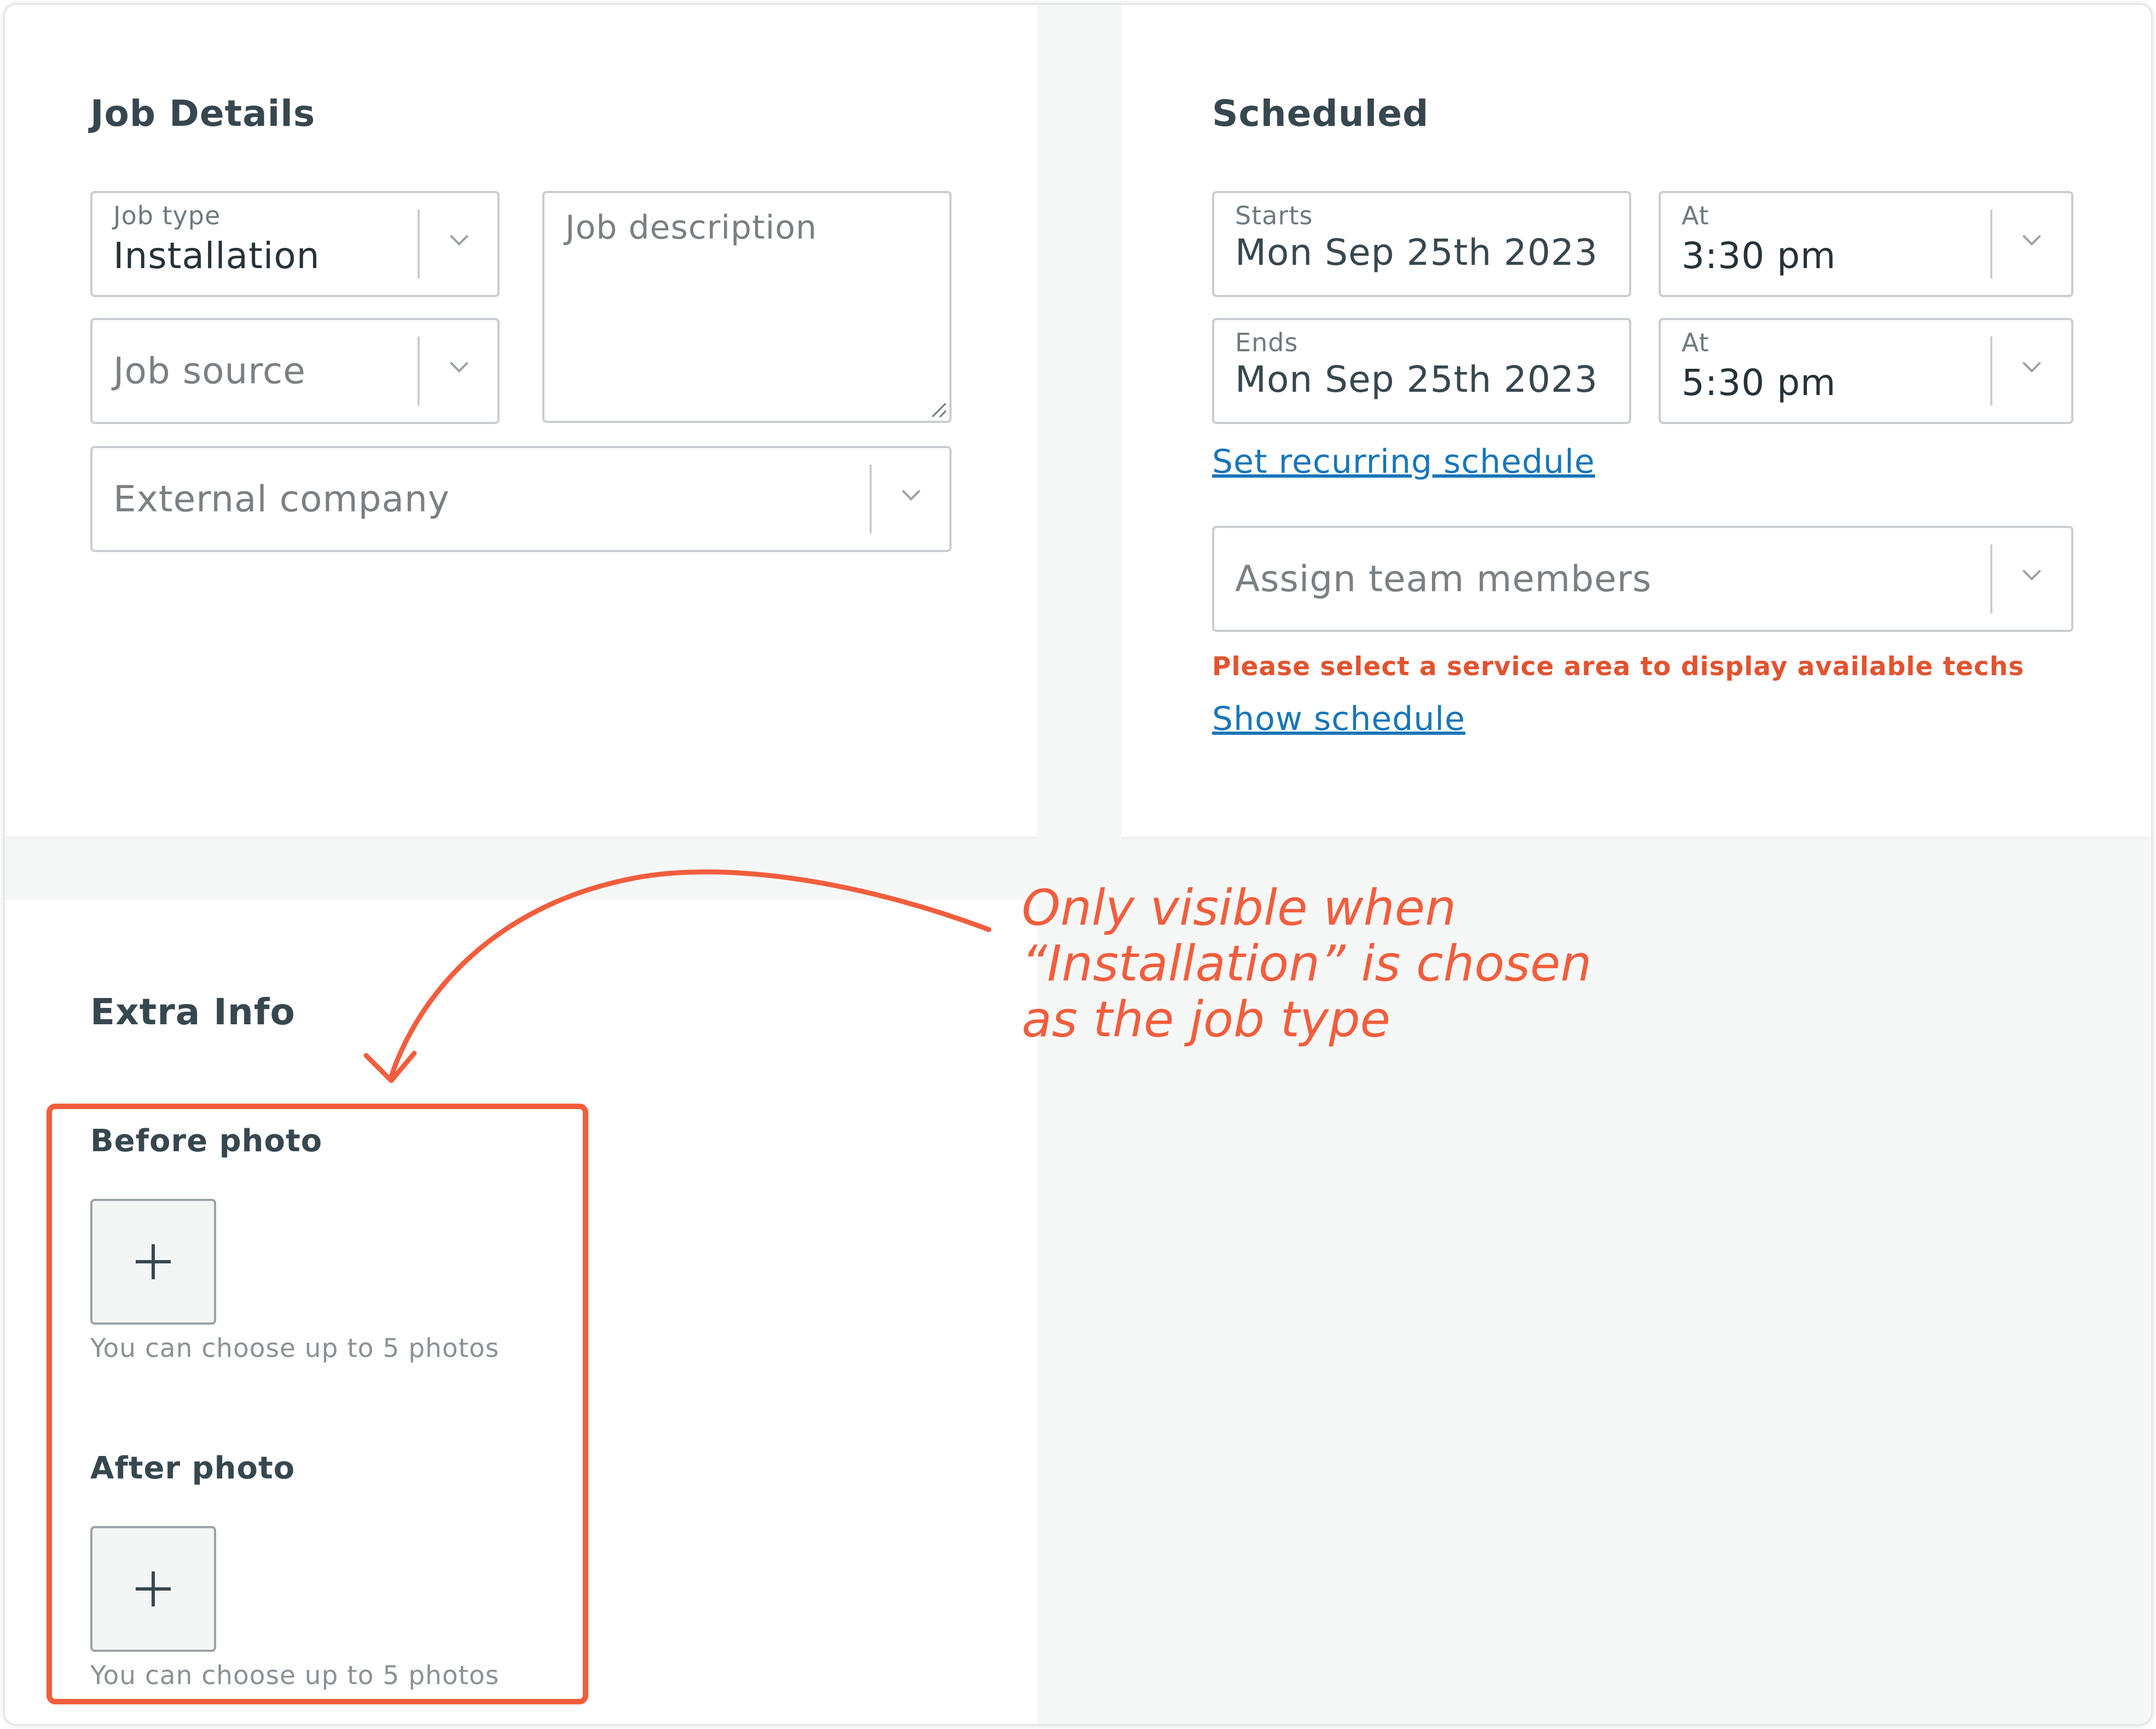  What do you see at coordinates (677, 976) in the screenshot?
I see `curved-arrow-icon` at bounding box center [677, 976].